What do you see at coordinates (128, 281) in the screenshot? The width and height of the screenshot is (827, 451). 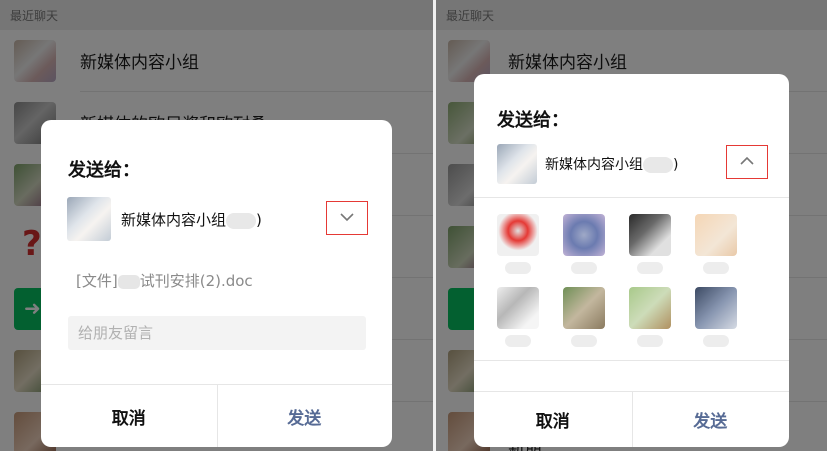 I see `blurred-filename-part` at bounding box center [128, 281].